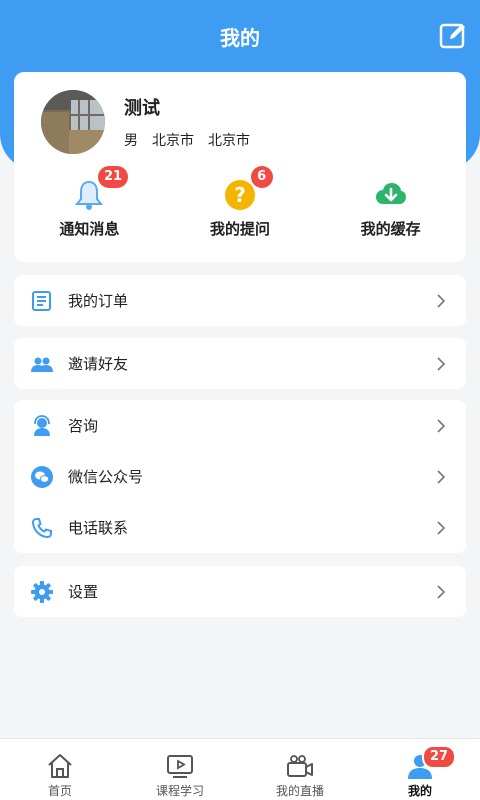 Image resolution: width=480 pixels, height=800 pixels. What do you see at coordinates (89, 229) in the screenshot?
I see `quick-label: 通知消息` at bounding box center [89, 229].